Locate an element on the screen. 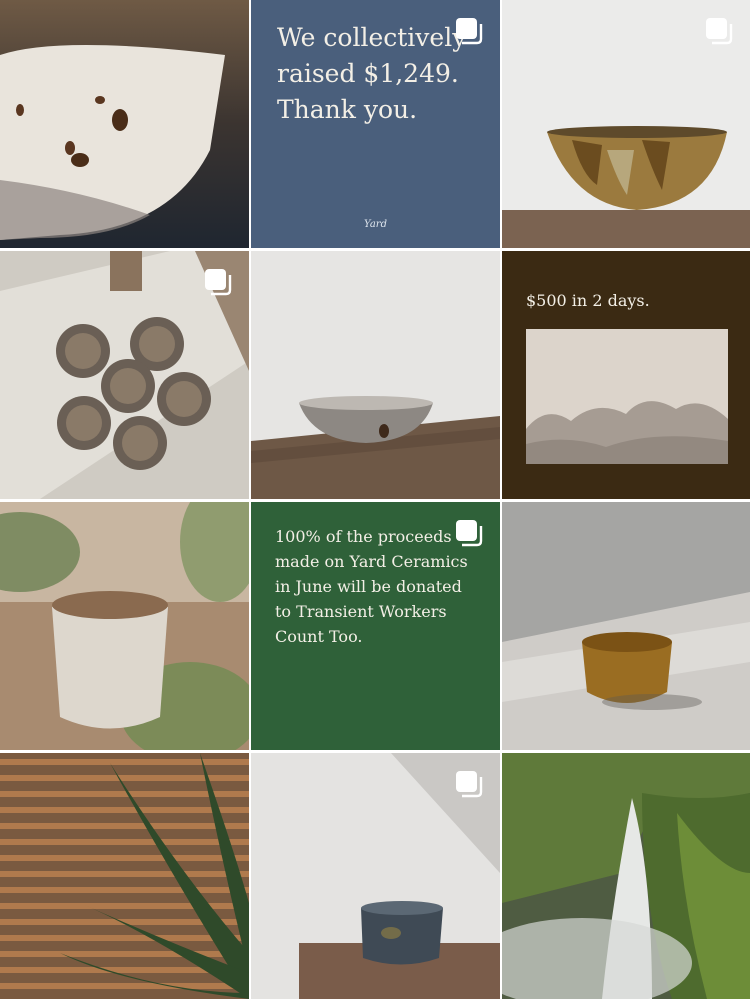 This screenshot has height=999, width=750. post-tile-speckled-bowl is located at coordinates (375, 375).